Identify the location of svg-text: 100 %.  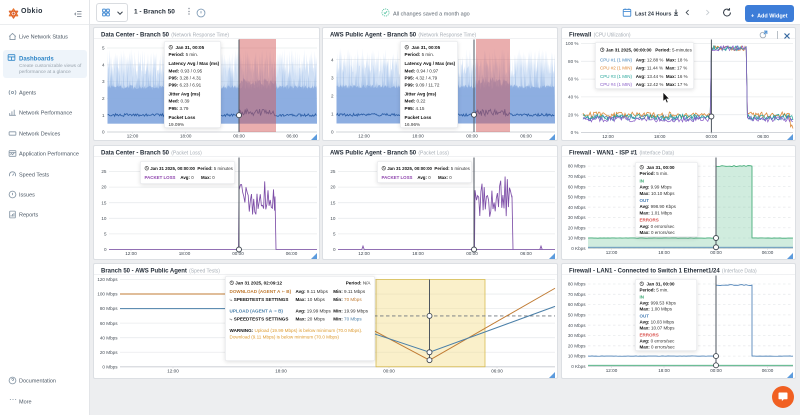
(571, 43).